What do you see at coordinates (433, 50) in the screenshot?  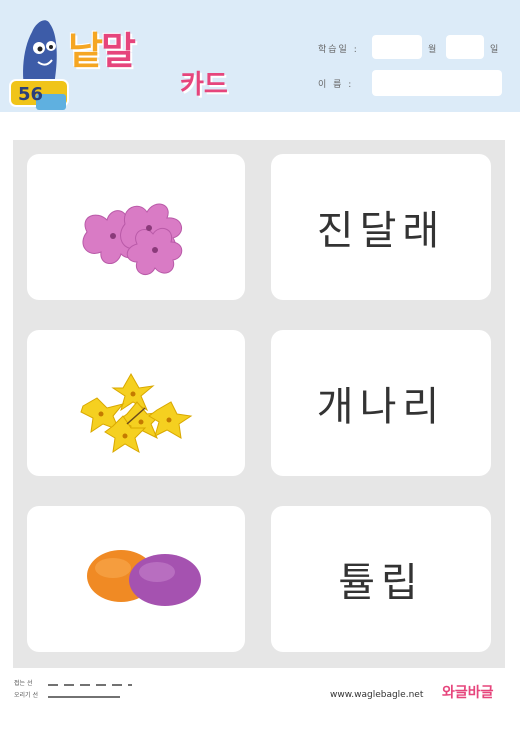 I see `month-label: 월` at bounding box center [433, 50].